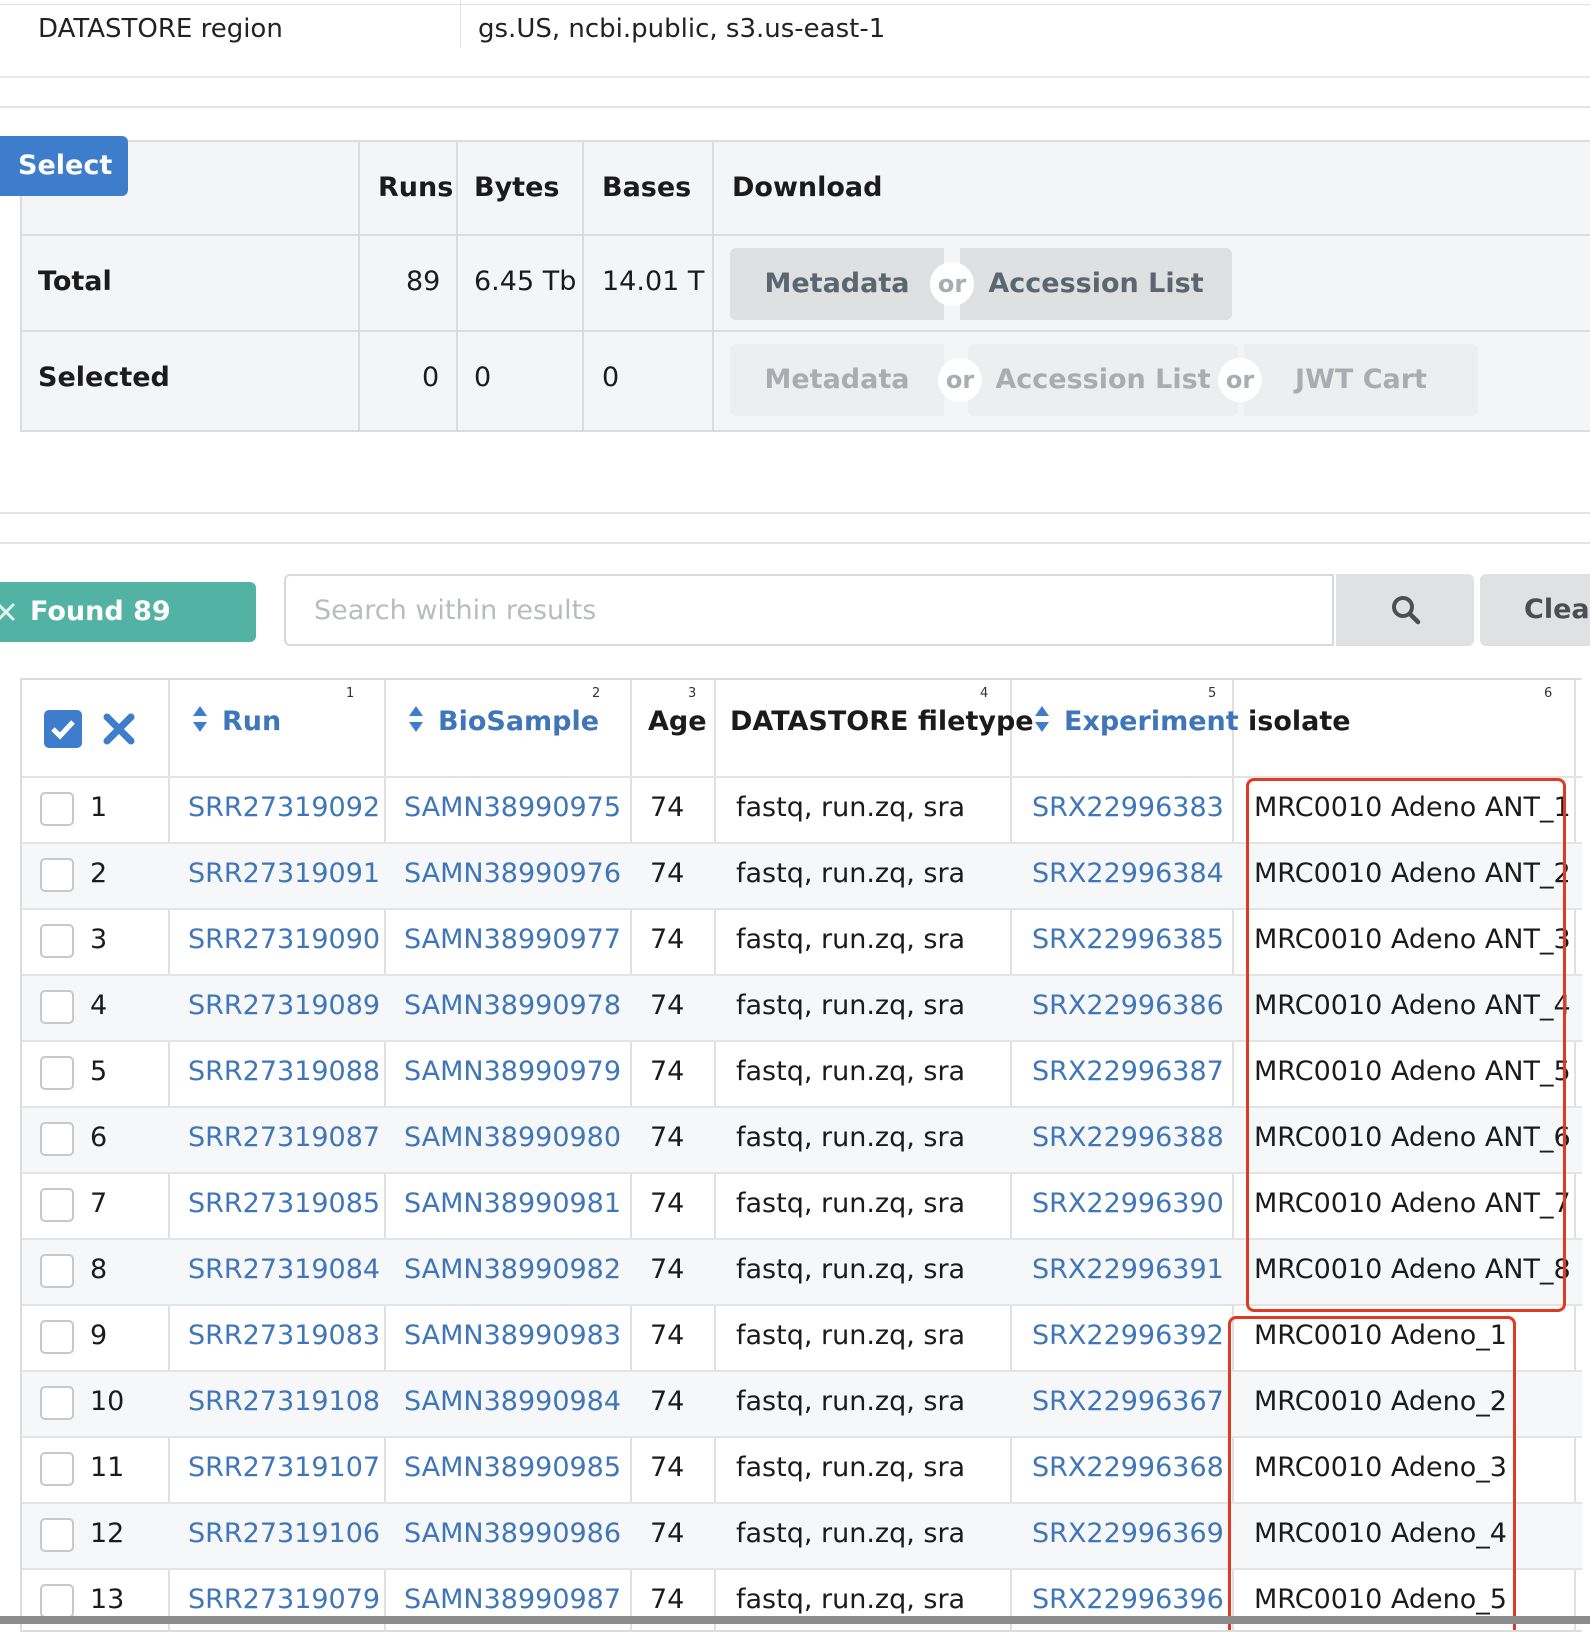 The width and height of the screenshot is (1590, 1632). I want to click on row-index: 5, so click(99, 1071).